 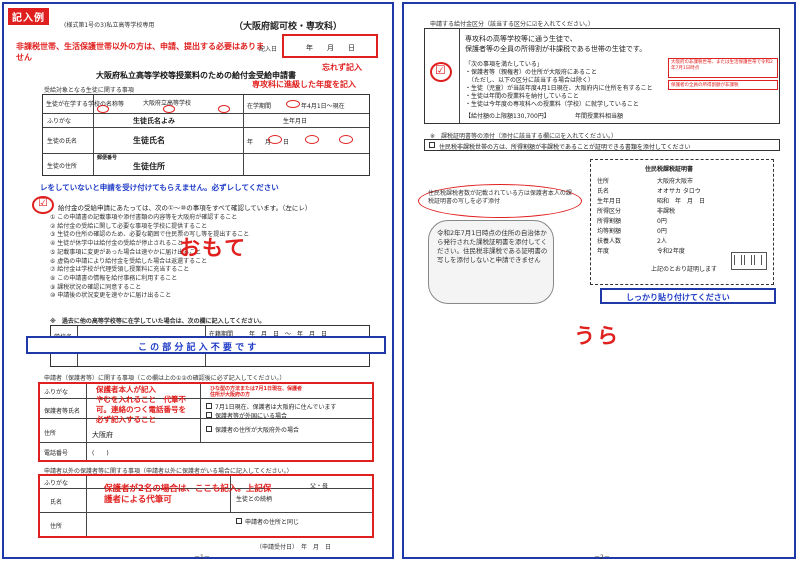 What do you see at coordinates (346, 139) in the screenshot?
I see `birth-day-circle` at bounding box center [346, 139].